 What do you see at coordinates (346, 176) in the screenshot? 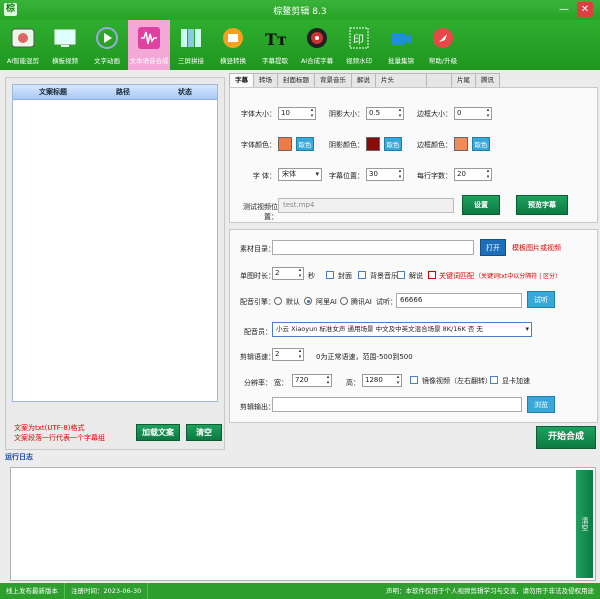
I see `subtitle-position-label: 字幕位置：` at bounding box center [346, 176].